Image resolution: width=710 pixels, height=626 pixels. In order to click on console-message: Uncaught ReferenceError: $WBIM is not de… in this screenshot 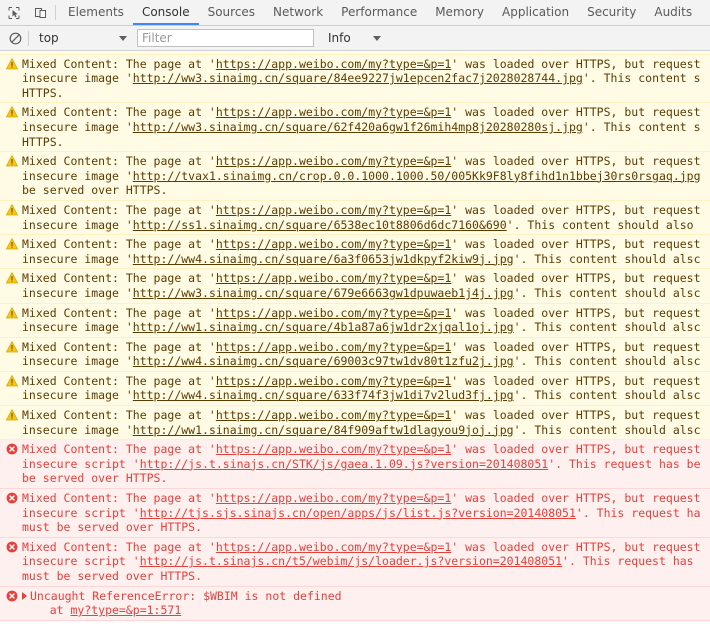, I will do `click(355, 603)`.